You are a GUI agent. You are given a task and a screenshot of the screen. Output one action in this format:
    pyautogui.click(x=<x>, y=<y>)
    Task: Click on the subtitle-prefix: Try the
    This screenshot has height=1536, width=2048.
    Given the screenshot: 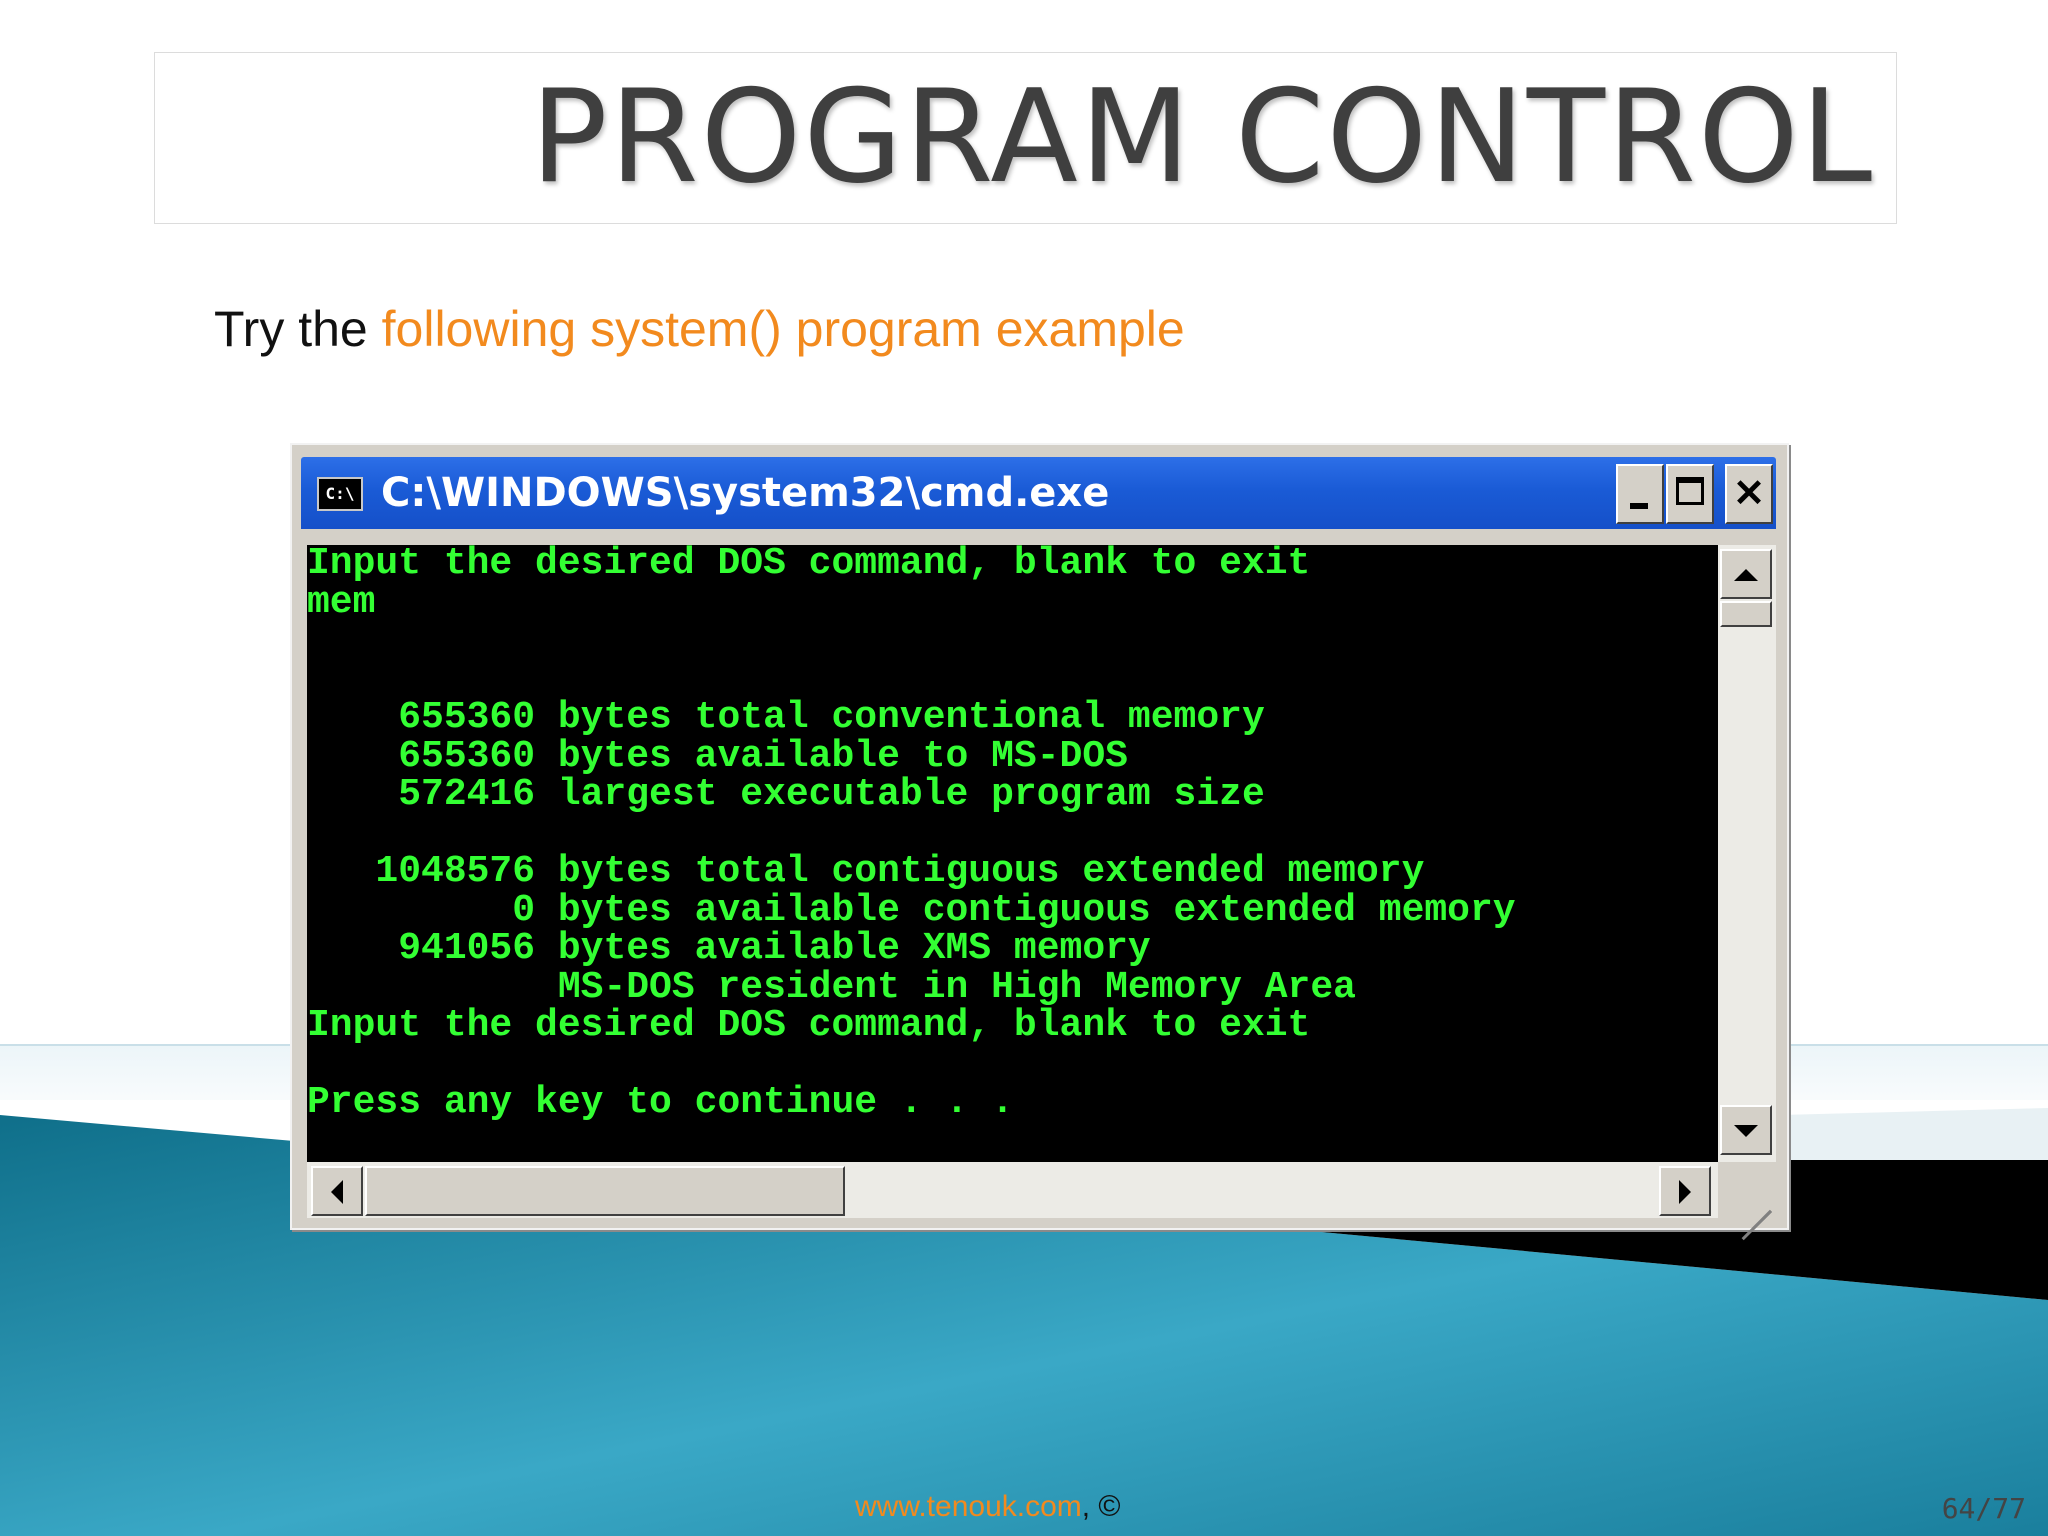 What is the action you would take?
    pyautogui.click(x=298, y=329)
    